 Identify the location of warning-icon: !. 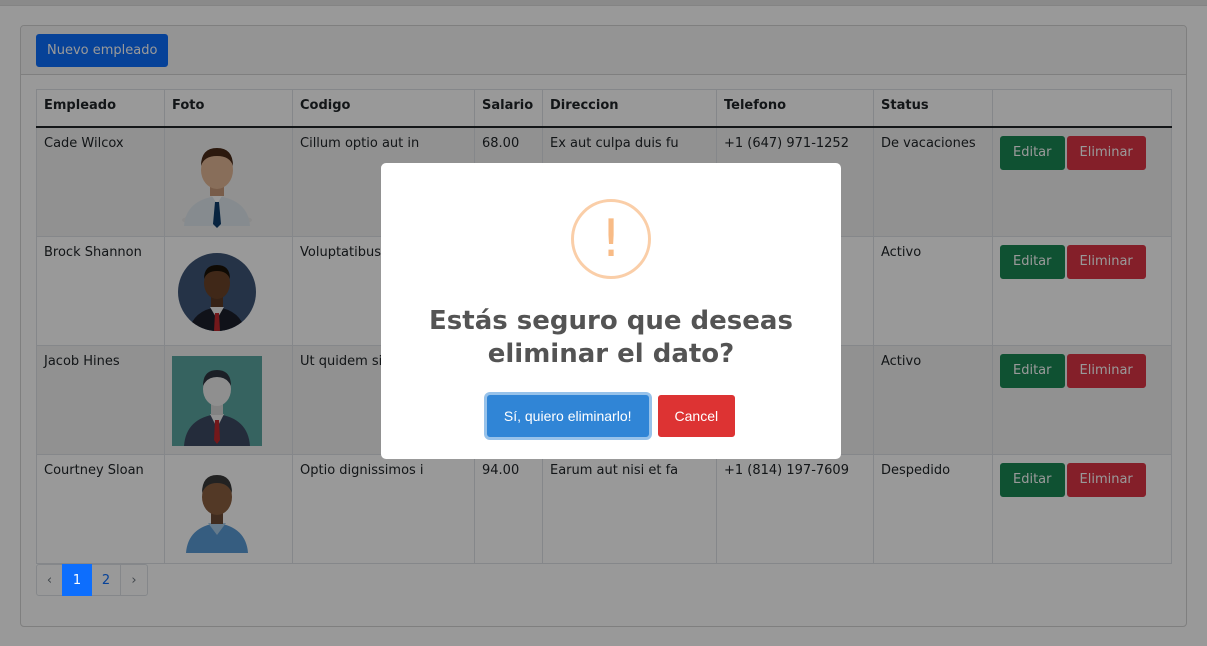
(611, 239).